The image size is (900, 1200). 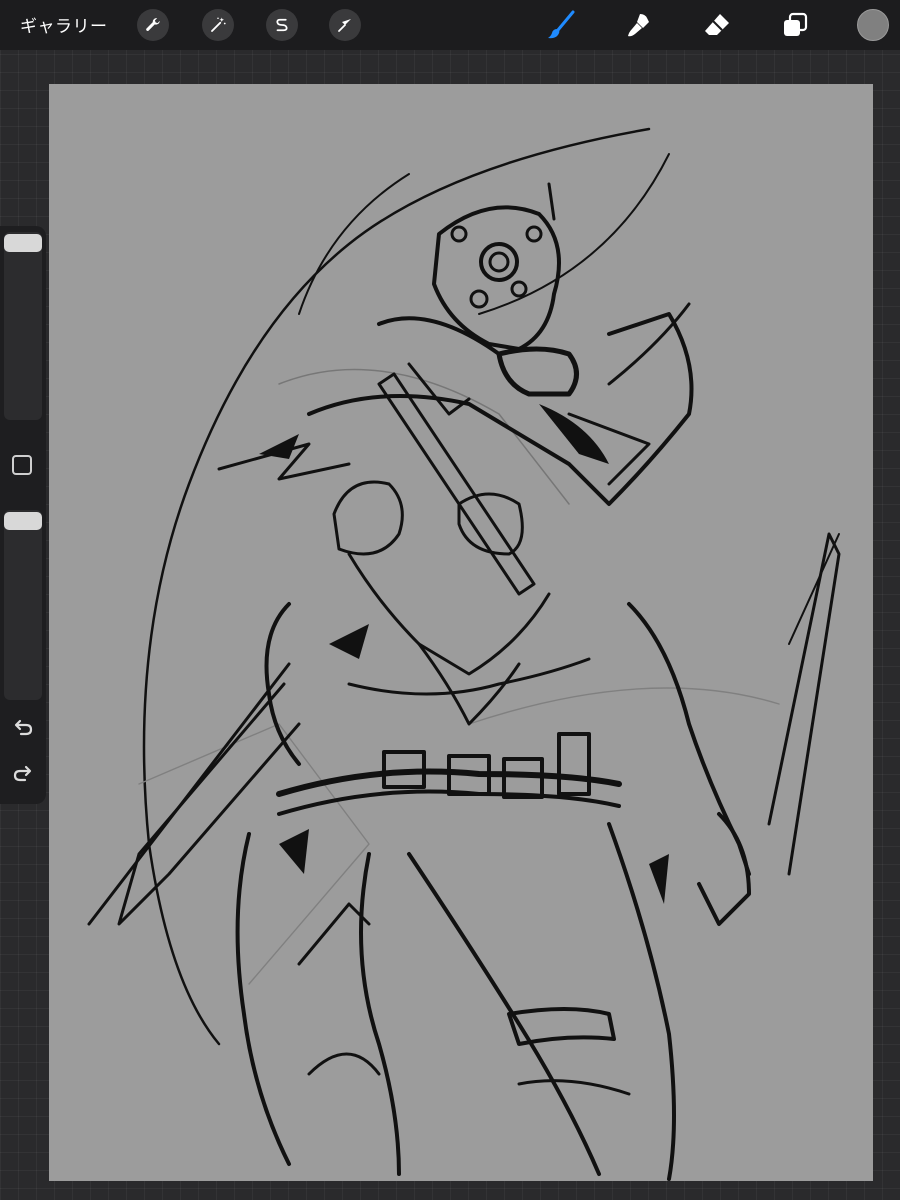 I want to click on gallery-button: ギャラリー, so click(x=64, y=24).